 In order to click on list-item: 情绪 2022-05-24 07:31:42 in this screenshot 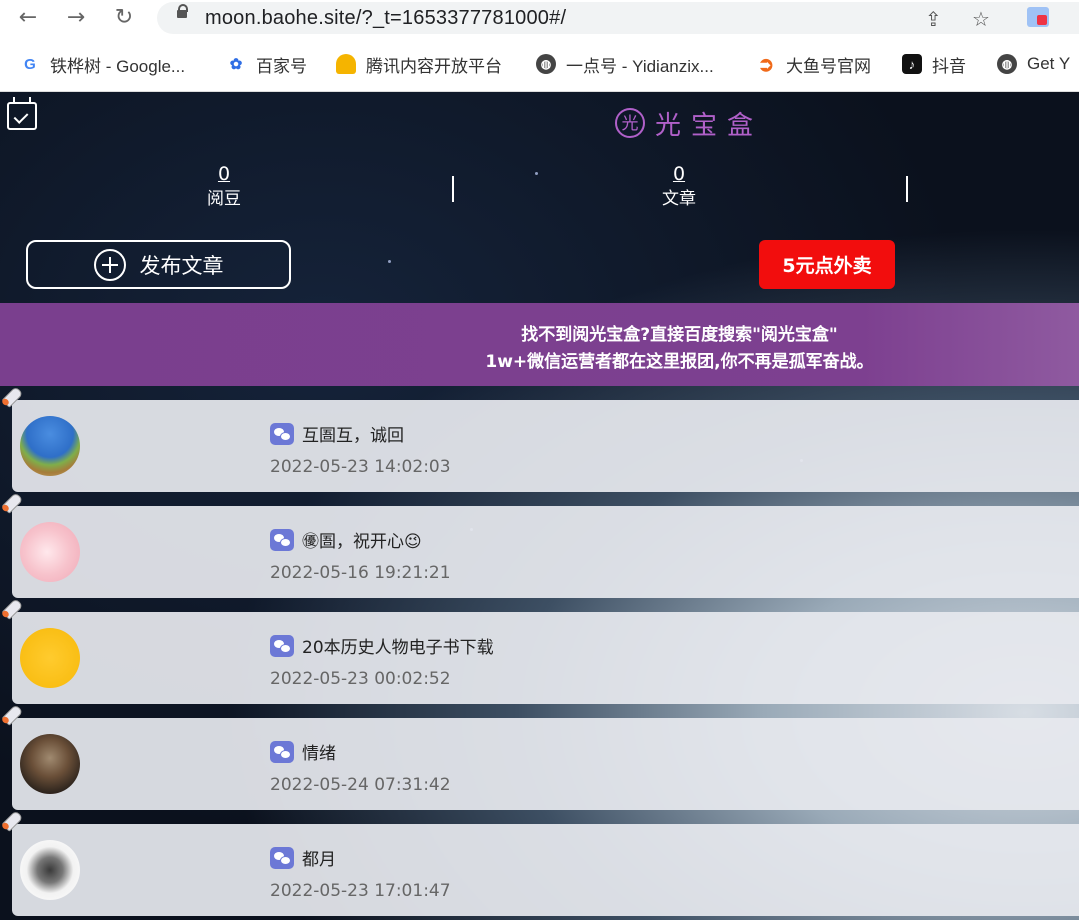, I will do `click(545, 764)`.